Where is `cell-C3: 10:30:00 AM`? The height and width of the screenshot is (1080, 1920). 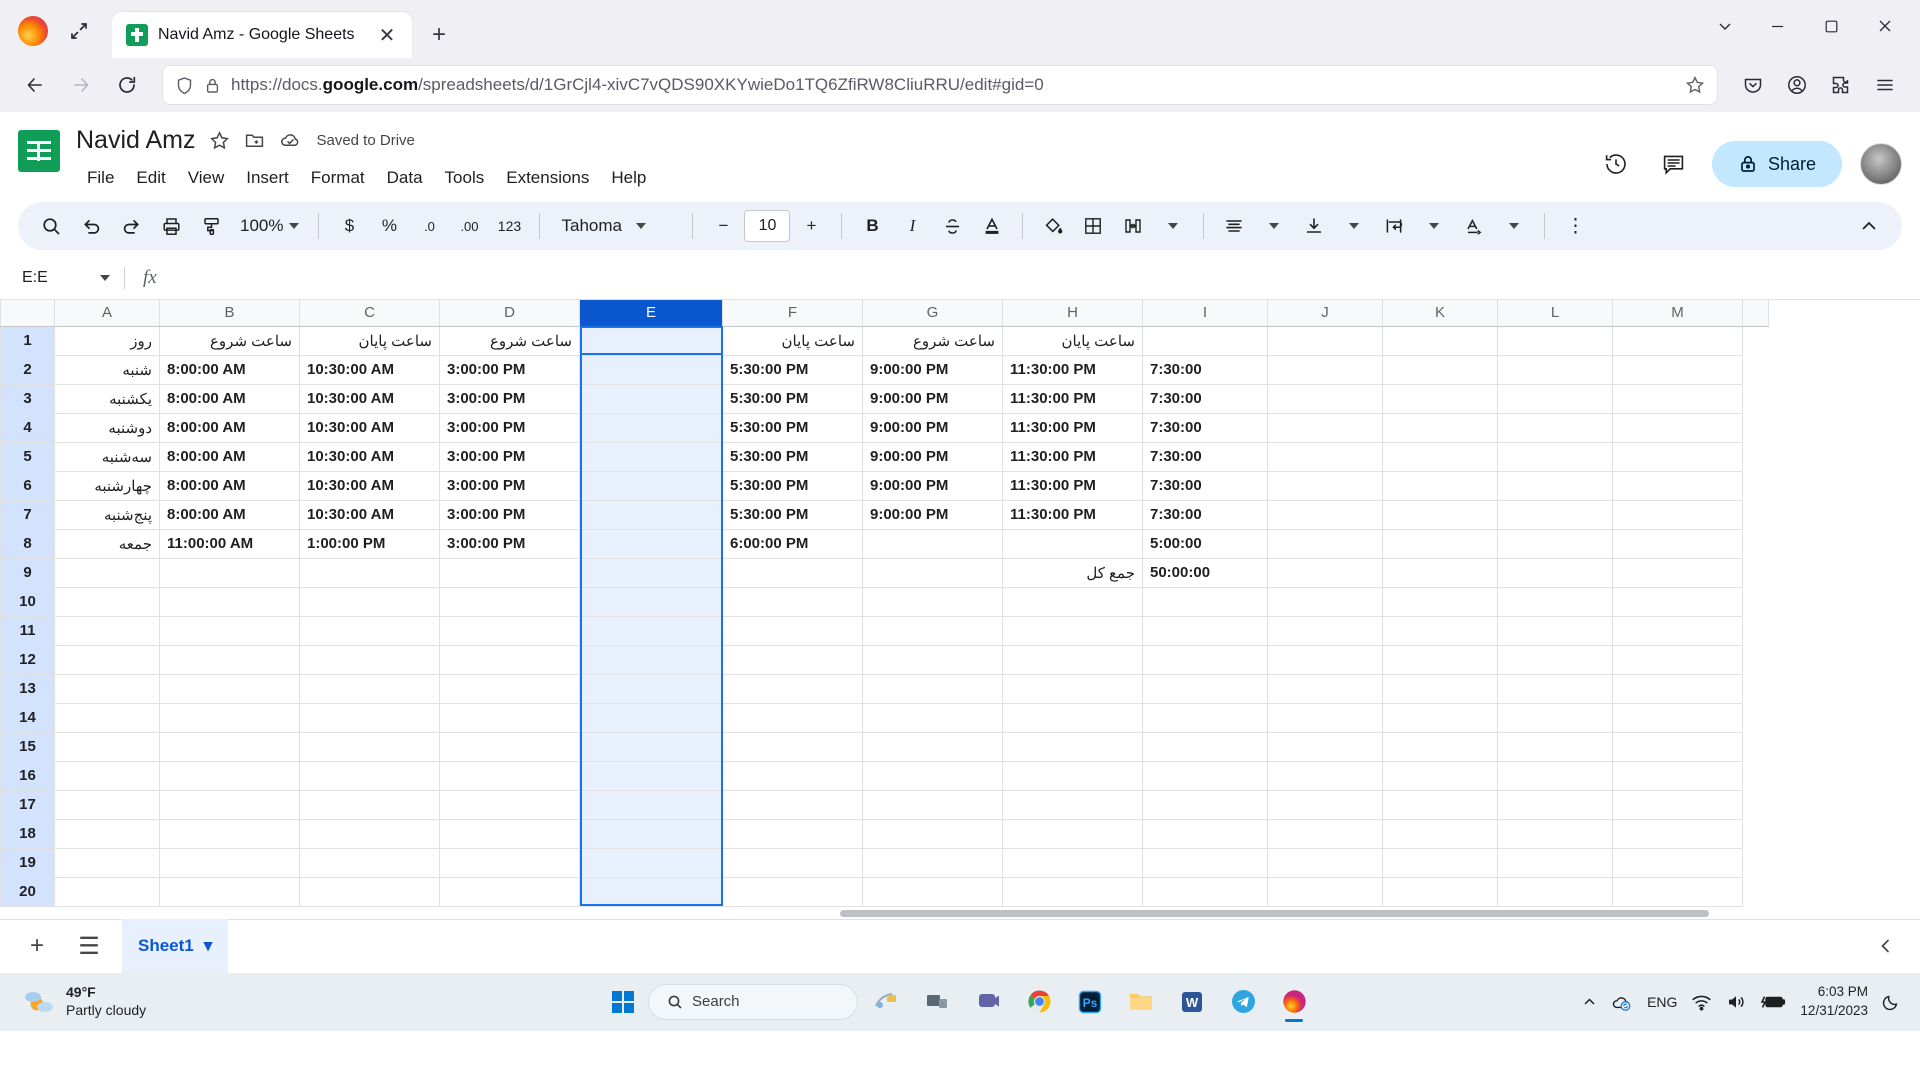
cell-C3: 10:30:00 AM is located at coordinates (369, 398).